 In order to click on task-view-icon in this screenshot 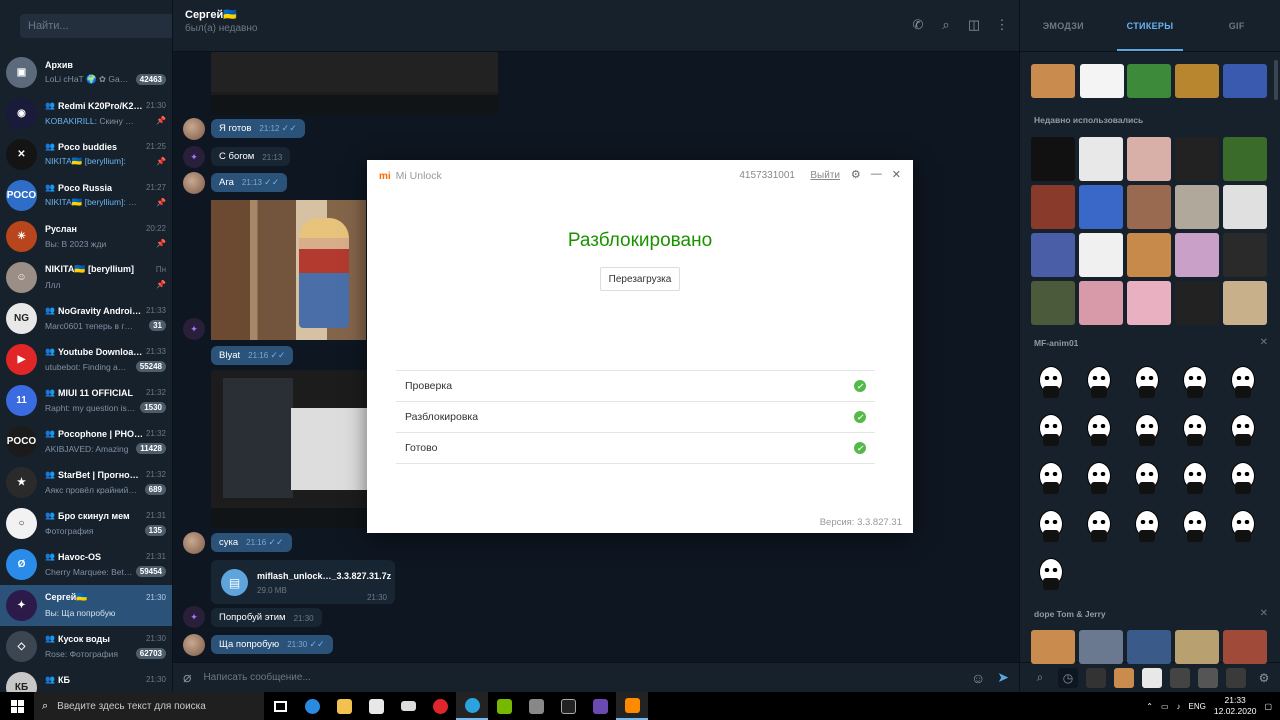, I will do `click(280, 706)`.